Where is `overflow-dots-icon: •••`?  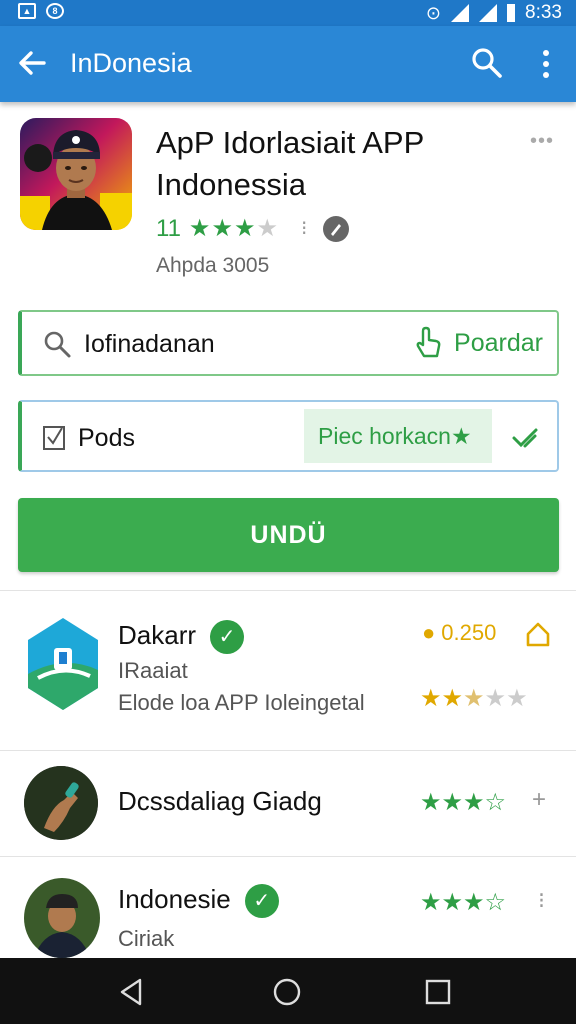
overflow-dots-icon: ••• is located at coordinates (542, 141).